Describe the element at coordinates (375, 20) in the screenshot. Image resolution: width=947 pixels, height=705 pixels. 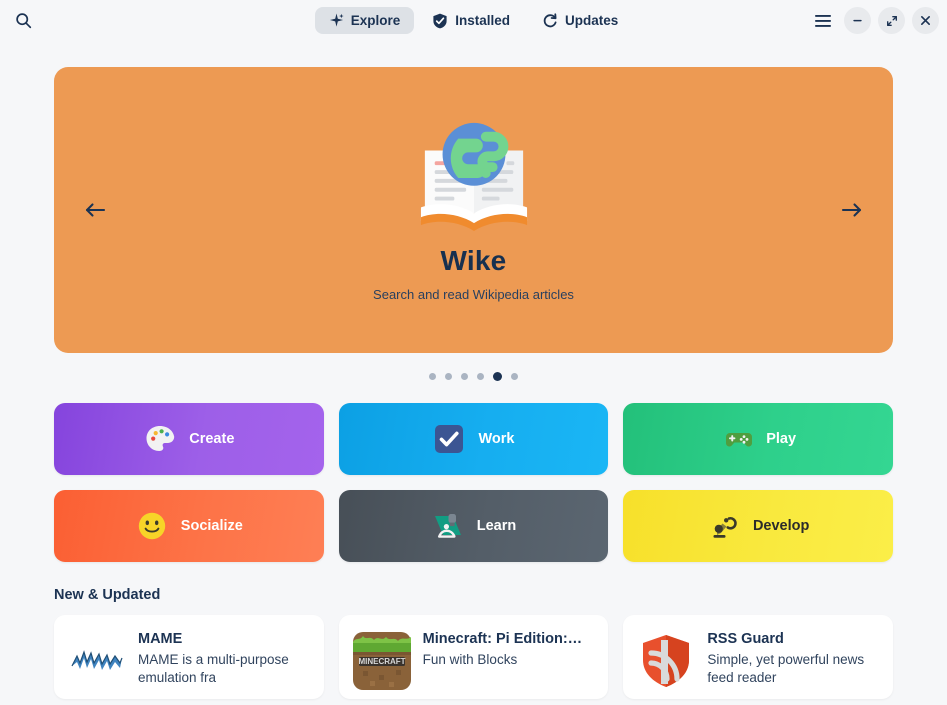
I see `tab-explore-label: Explore` at that location.